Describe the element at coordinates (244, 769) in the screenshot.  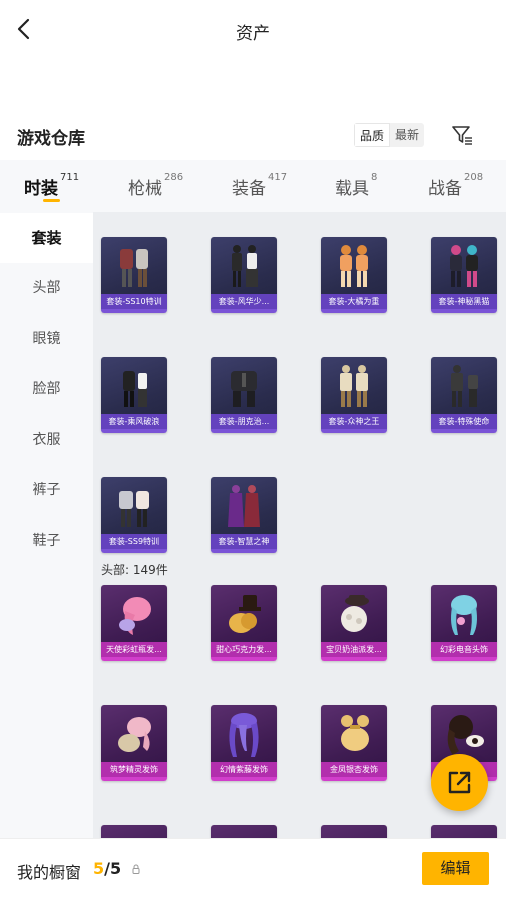
I see `item-label: 幻情紫藤发饰` at that location.